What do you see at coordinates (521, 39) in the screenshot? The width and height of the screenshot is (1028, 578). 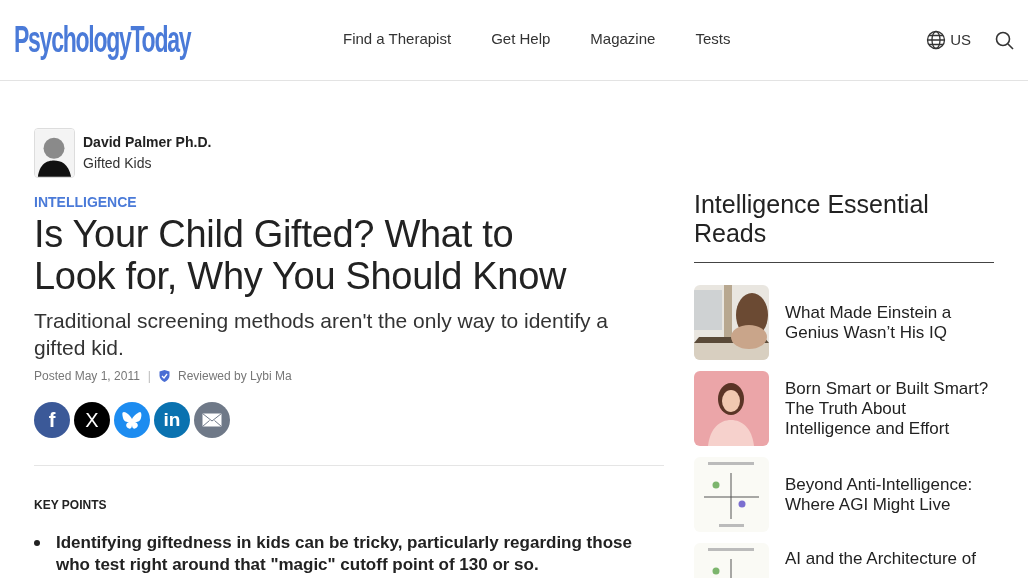 I see `nav-link: Get Help` at bounding box center [521, 39].